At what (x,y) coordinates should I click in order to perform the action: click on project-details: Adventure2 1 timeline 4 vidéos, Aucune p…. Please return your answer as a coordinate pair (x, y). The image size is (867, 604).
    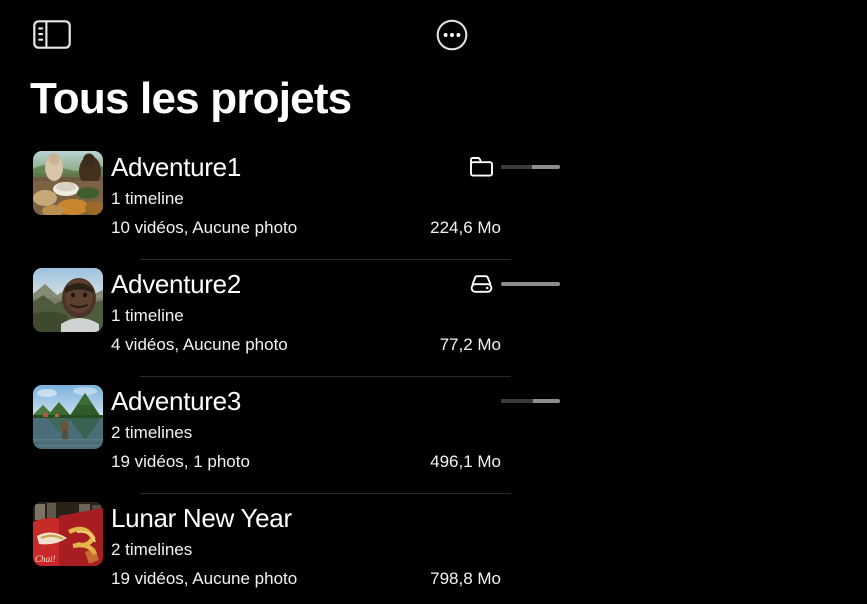
    Looking at the image, I should click on (335, 318).